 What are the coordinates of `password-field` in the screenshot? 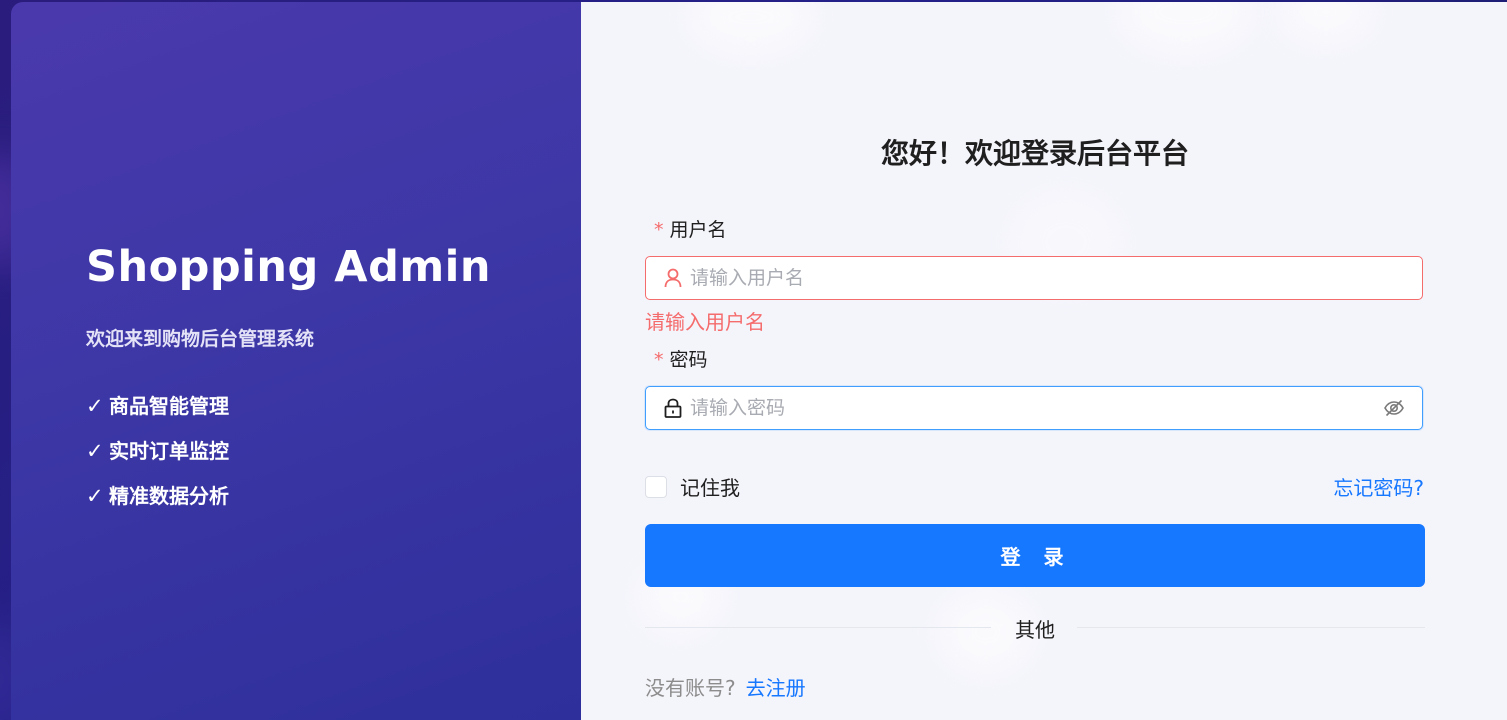 It's located at (1034, 408).